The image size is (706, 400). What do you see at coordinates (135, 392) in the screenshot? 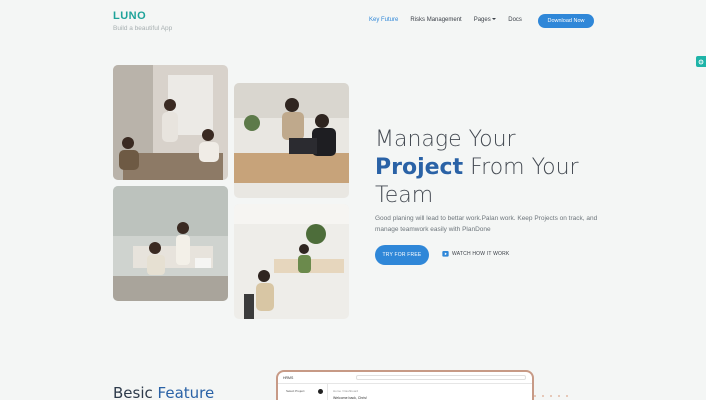
I see `features-heading-start: Besic` at bounding box center [135, 392].